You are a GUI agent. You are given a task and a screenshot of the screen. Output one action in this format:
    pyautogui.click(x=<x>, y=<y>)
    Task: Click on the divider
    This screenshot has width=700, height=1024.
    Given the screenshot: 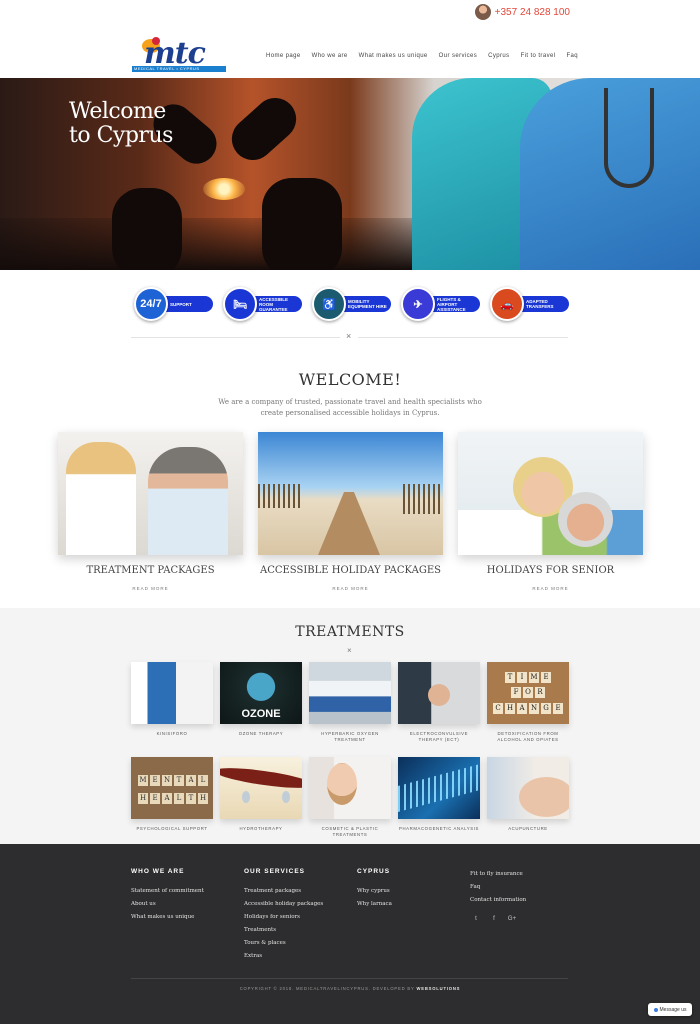 What is the action you would take?
    pyautogui.click(x=463, y=337)
    